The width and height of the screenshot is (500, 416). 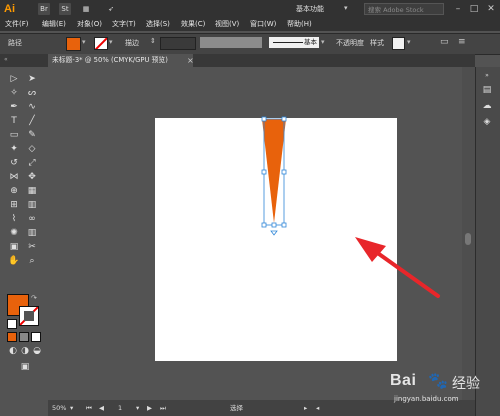 I want to click on draw-normal-icon: ◐, so click(x=13, y=351).